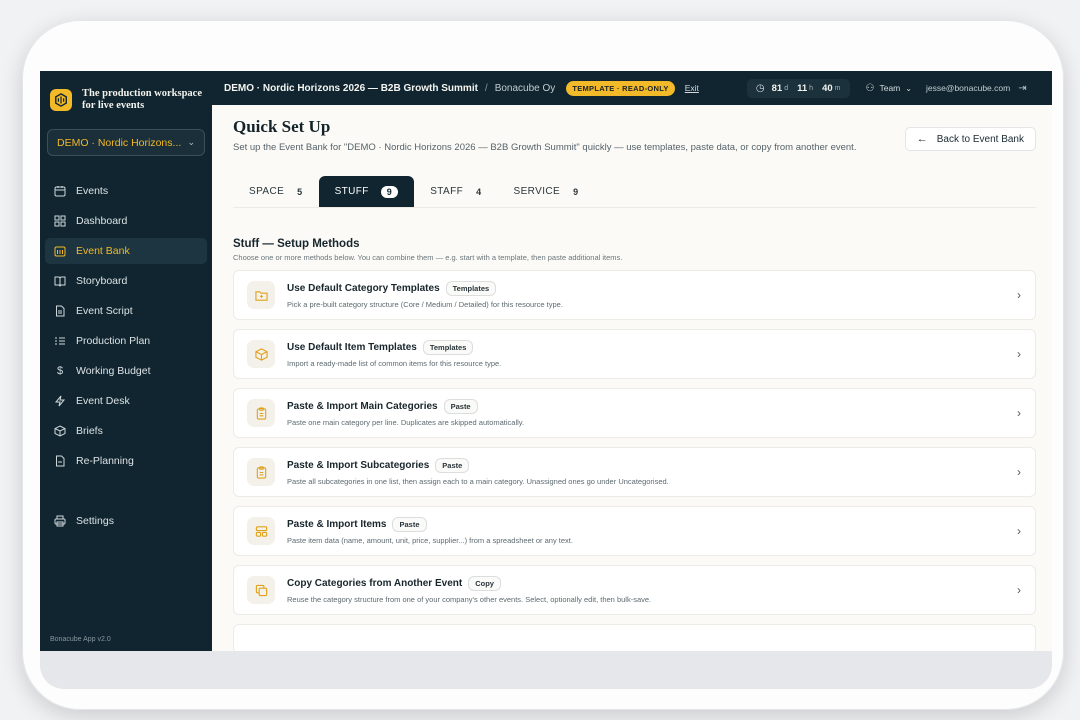 Image resolution: width=1080 pixels, height=720 pixels. Describe the element at coordinates (104, 311) in the screenshot. I see `sidebar-item-label: Event Script` at that location.